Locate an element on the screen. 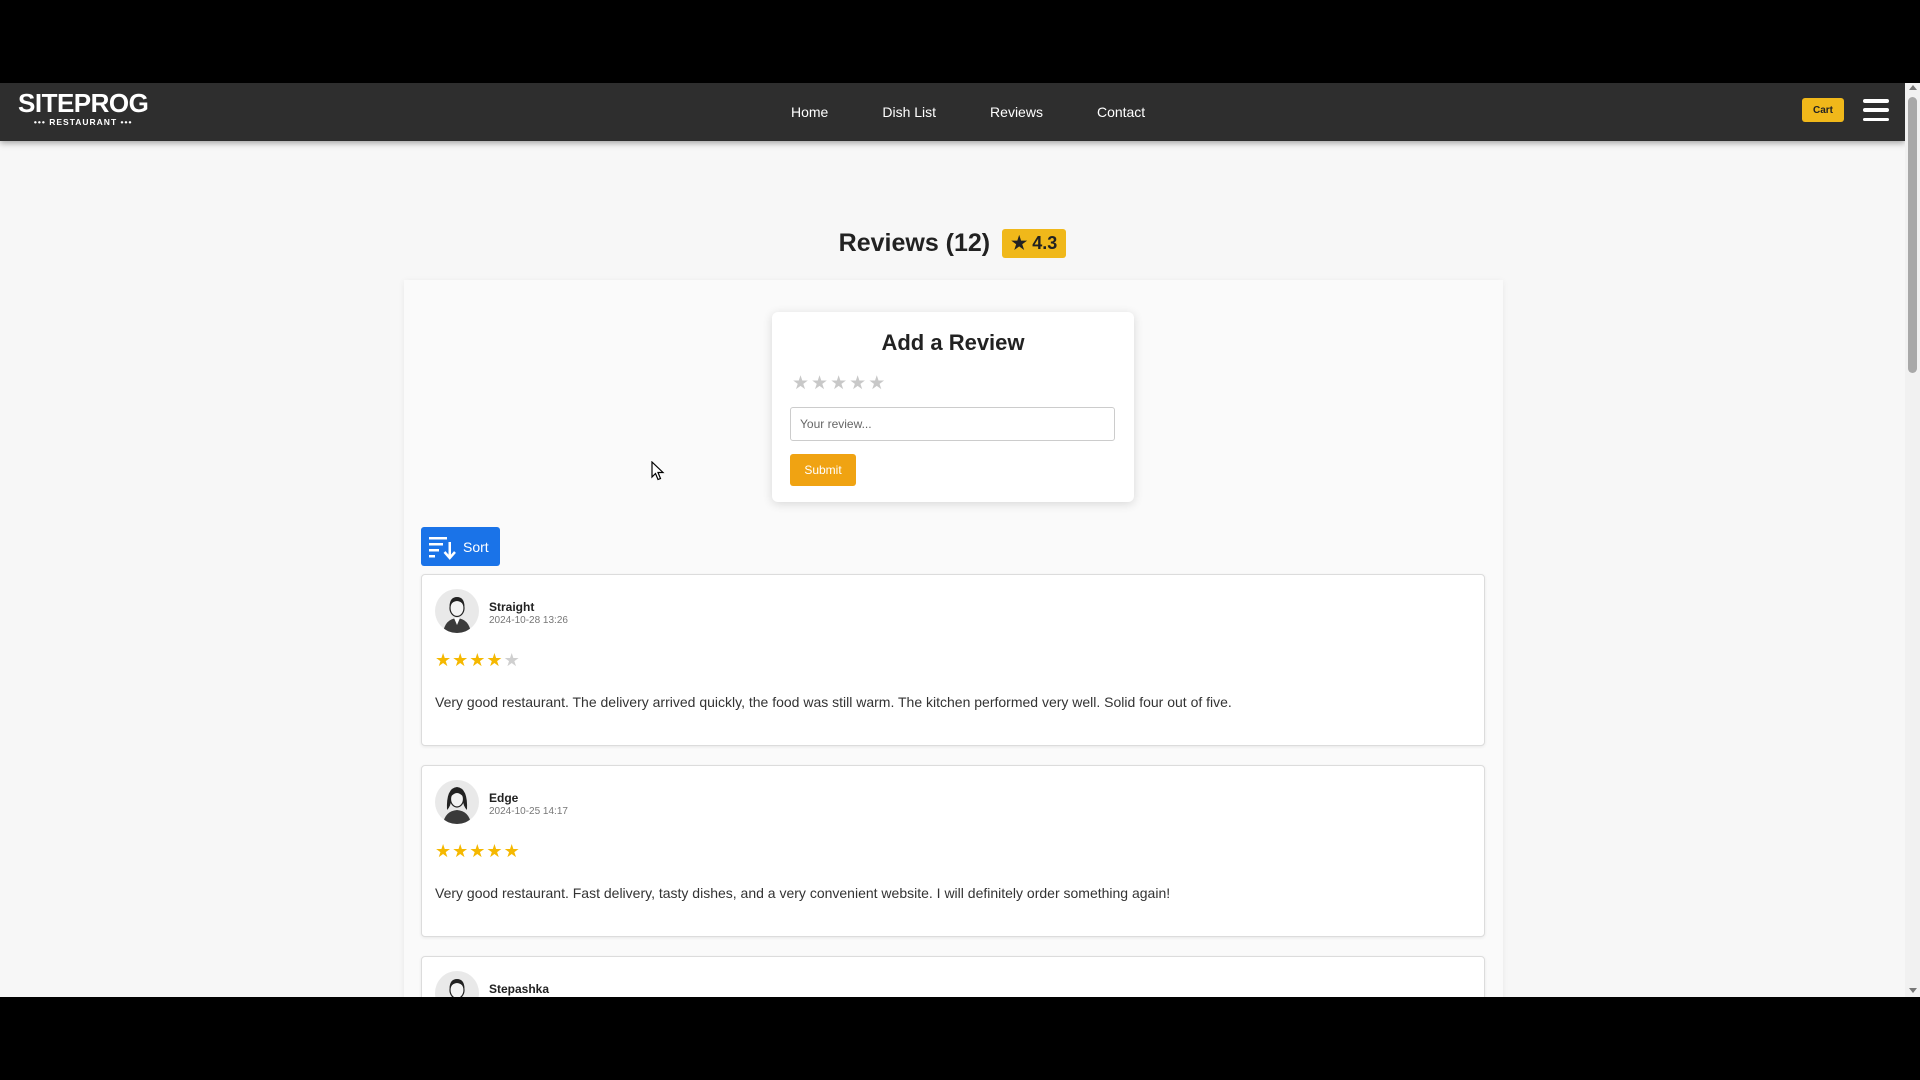 This screenshot has height=1080, width=1920. nav-link-reviews: Reviews is located at coordinates (1016, 112).